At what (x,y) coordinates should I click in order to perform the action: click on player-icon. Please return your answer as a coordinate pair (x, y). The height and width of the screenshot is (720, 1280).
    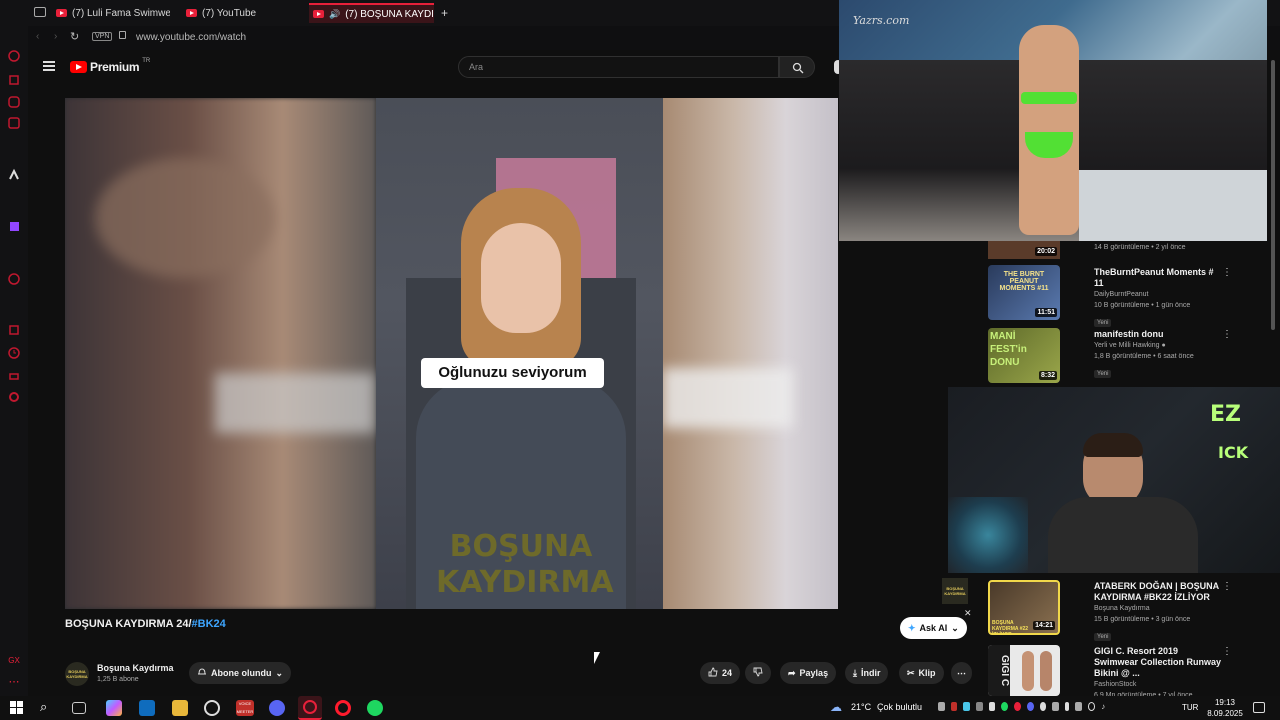
    Looking at the image, I should click on (14, 279).